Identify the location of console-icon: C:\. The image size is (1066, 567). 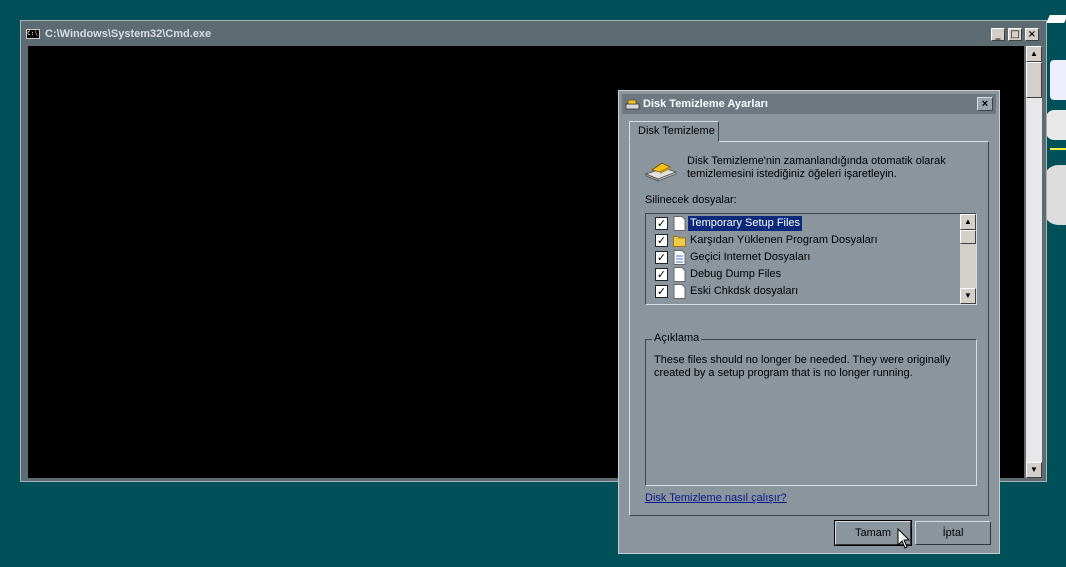
(33, 34).